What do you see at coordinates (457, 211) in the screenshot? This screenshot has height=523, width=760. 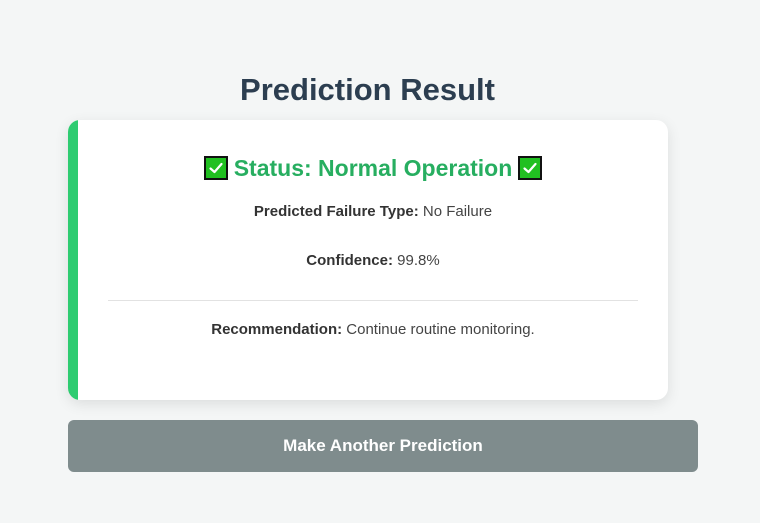 I see `failure-type-value: No Failure` at bounding box center [457, 211].